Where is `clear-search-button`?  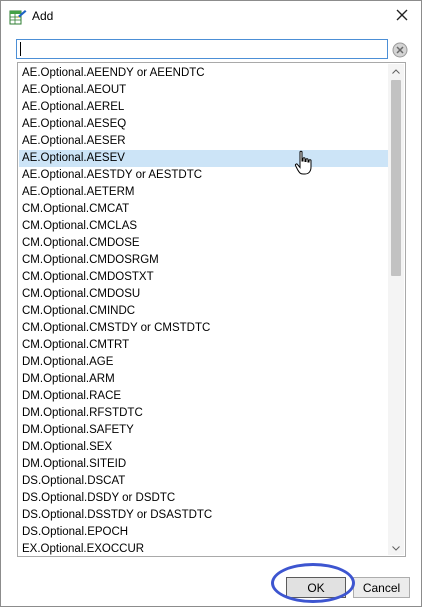 clear-search-button is located at coordinates (400, 50).